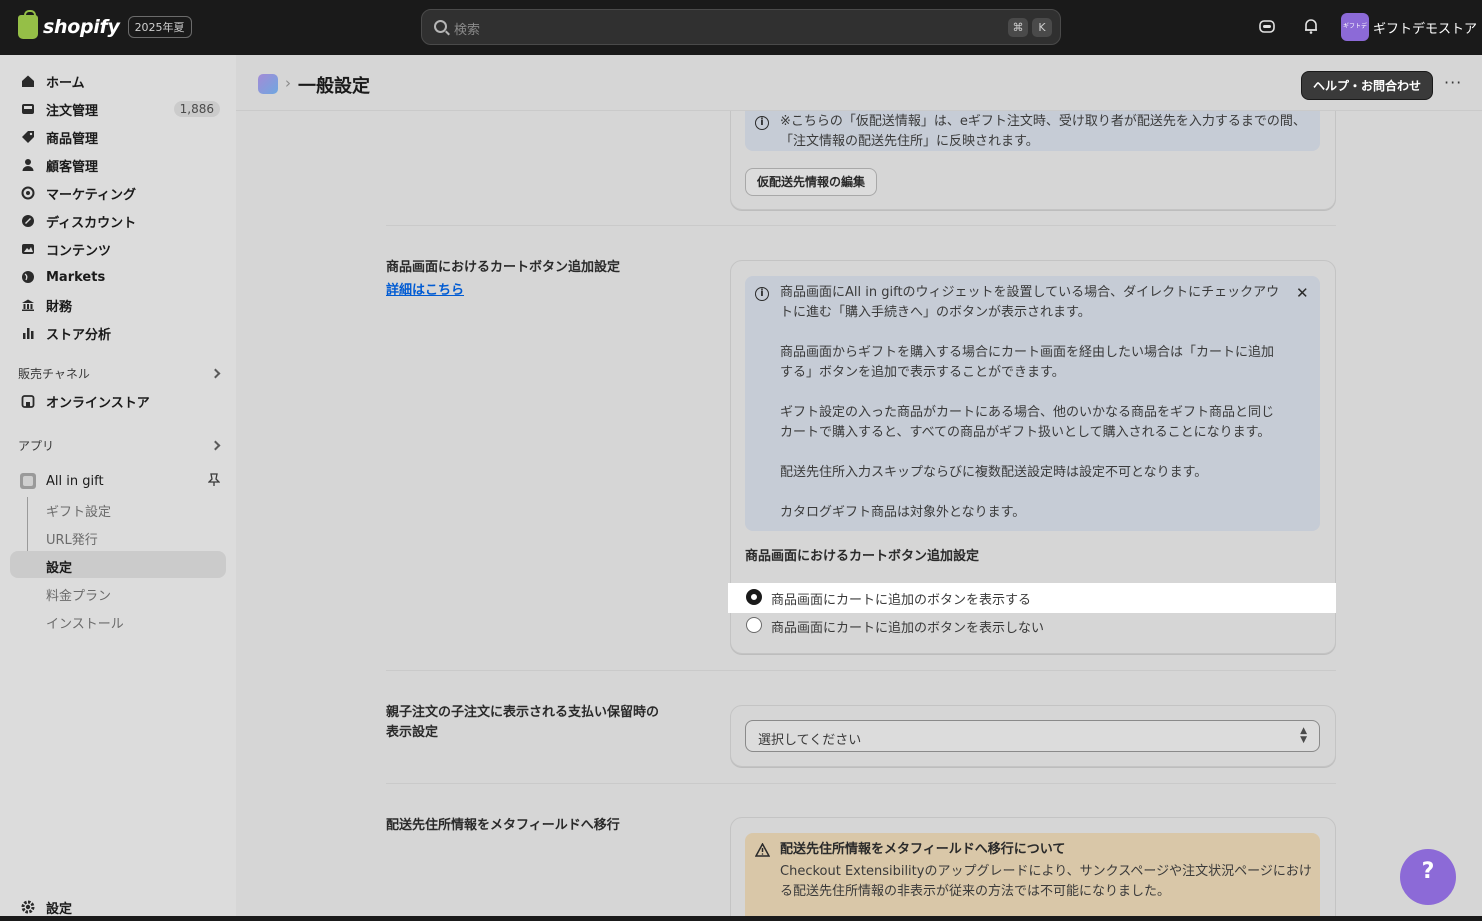 The image size is (1482, 921). I want to click on discount-icon, so click(28, 221).